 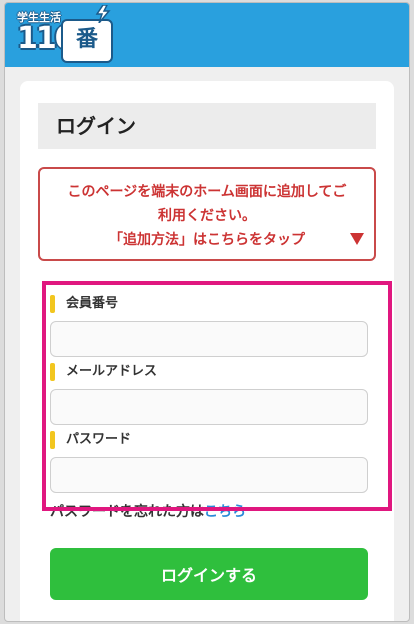 I want to click on login-button: ログインする, so click(x=209, y=574).